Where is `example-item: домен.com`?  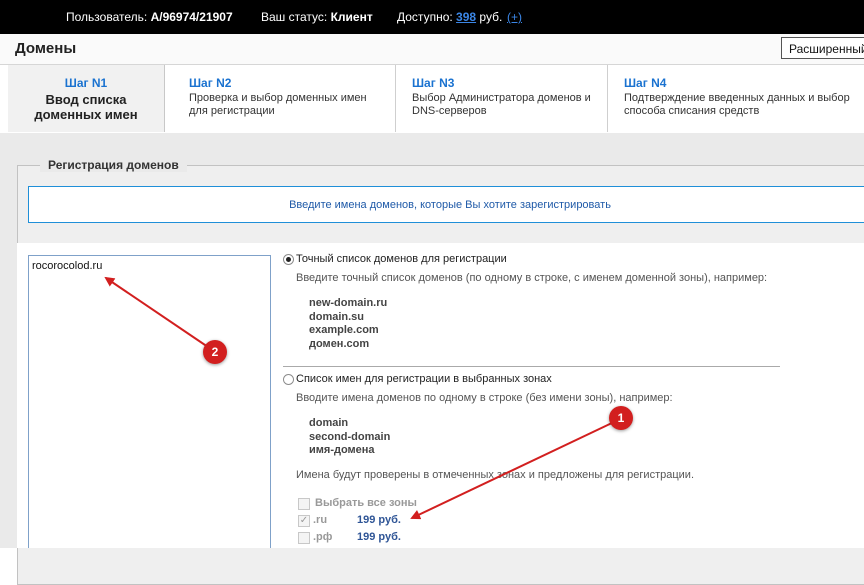
example-item: домен.com is located at coordinates (339, 343).